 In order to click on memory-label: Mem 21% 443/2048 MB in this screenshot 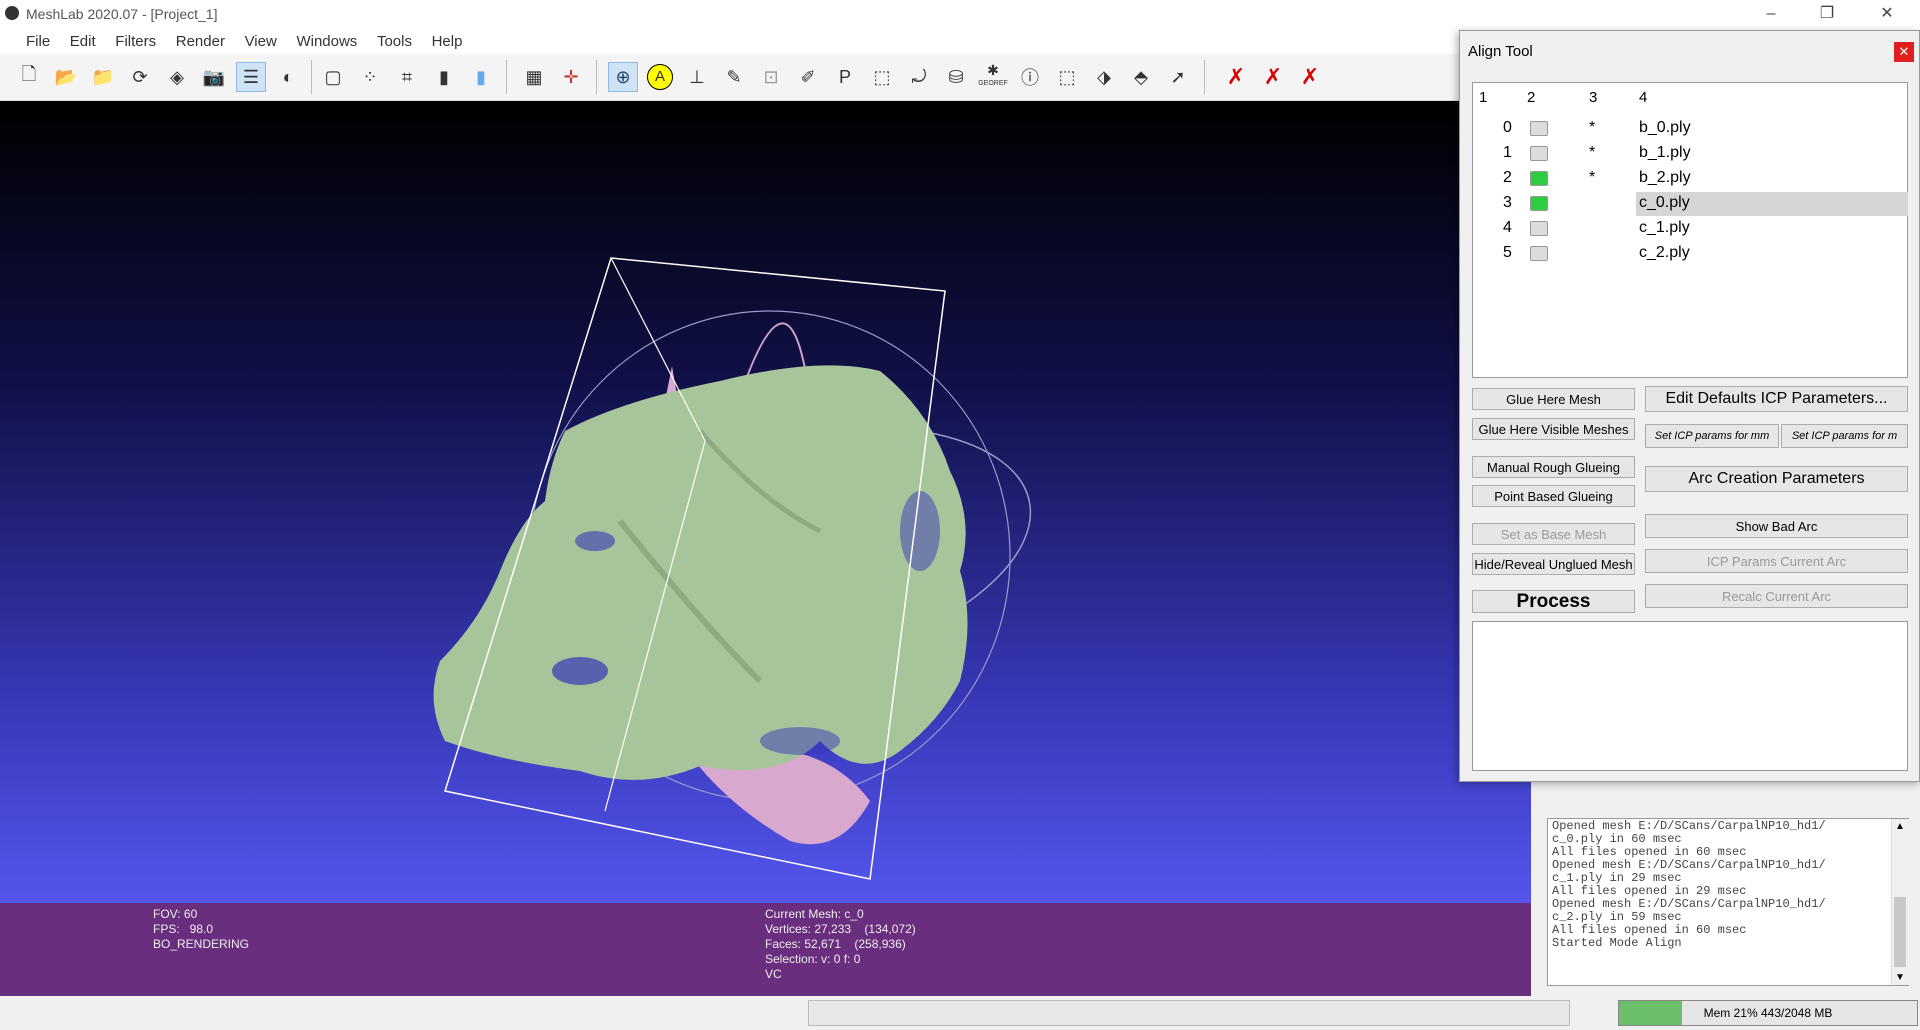, I will do `click(1768, 1013)`.